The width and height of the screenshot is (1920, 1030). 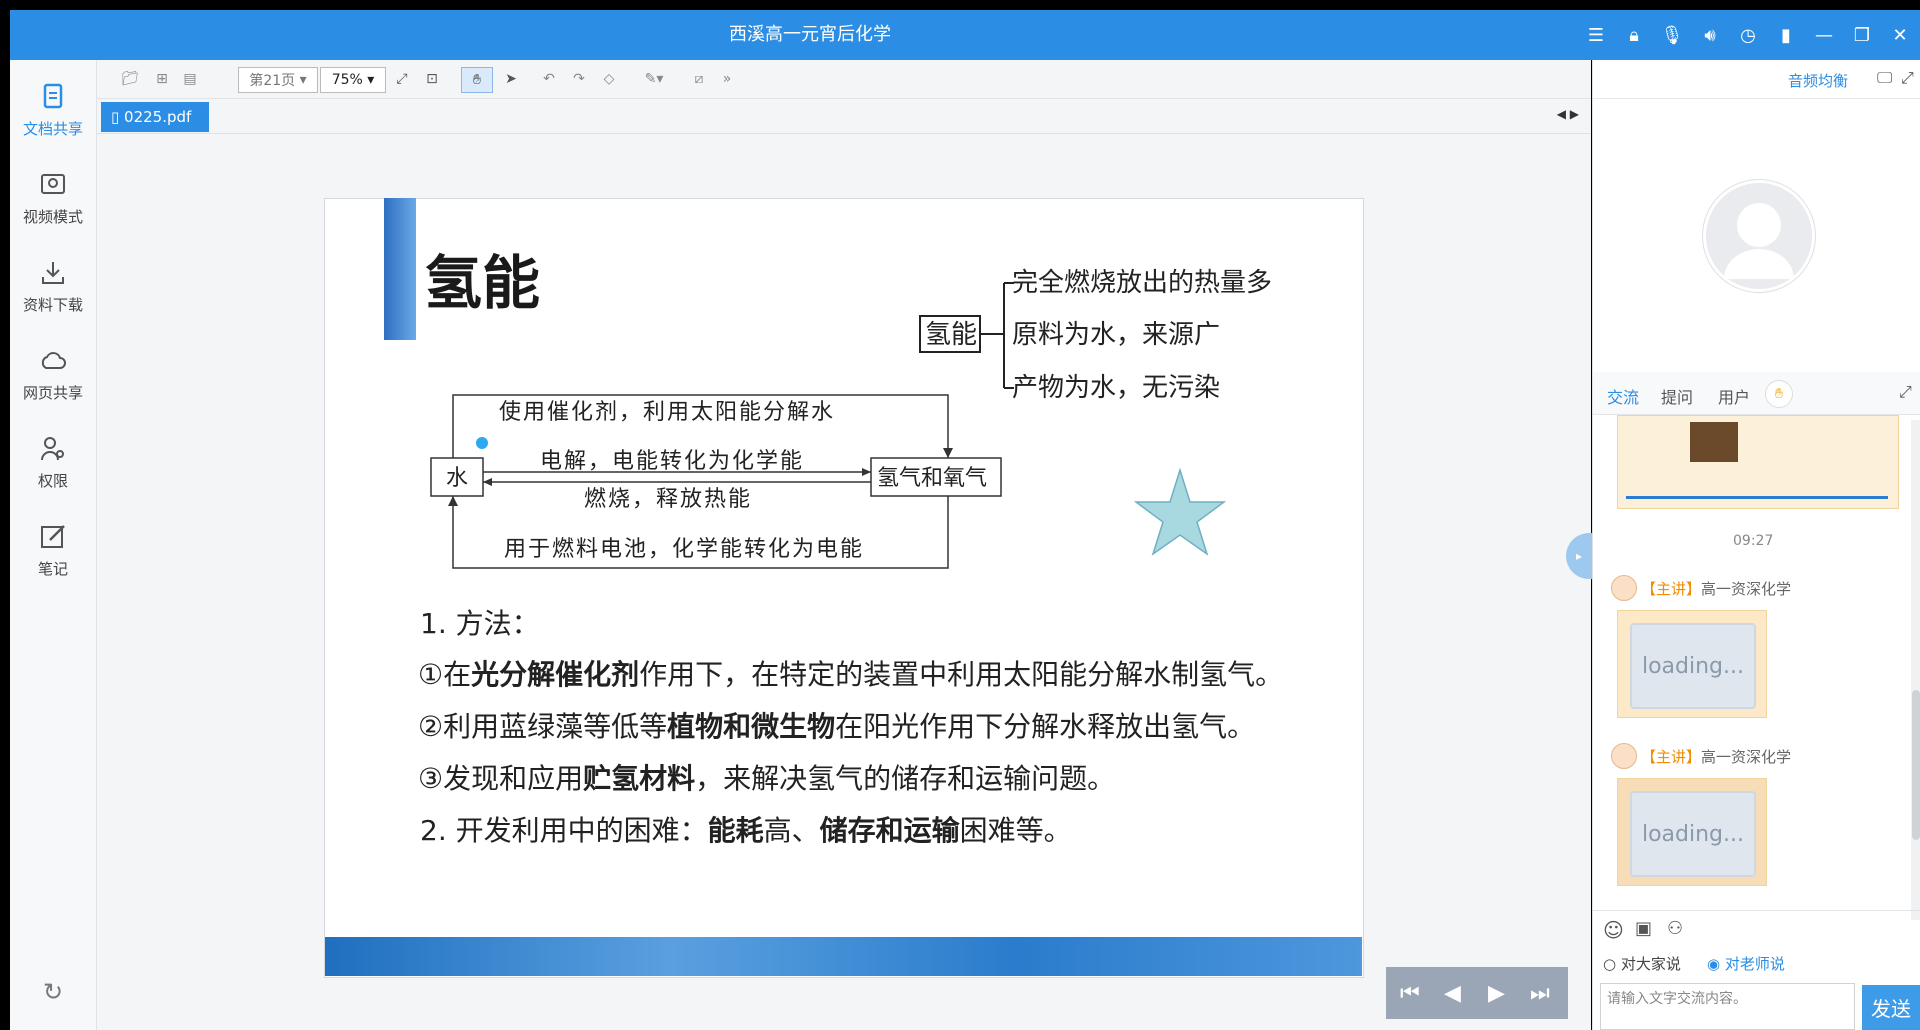 I want to click on screen-icon: 🖵︎, so click(x=1884, y=78).